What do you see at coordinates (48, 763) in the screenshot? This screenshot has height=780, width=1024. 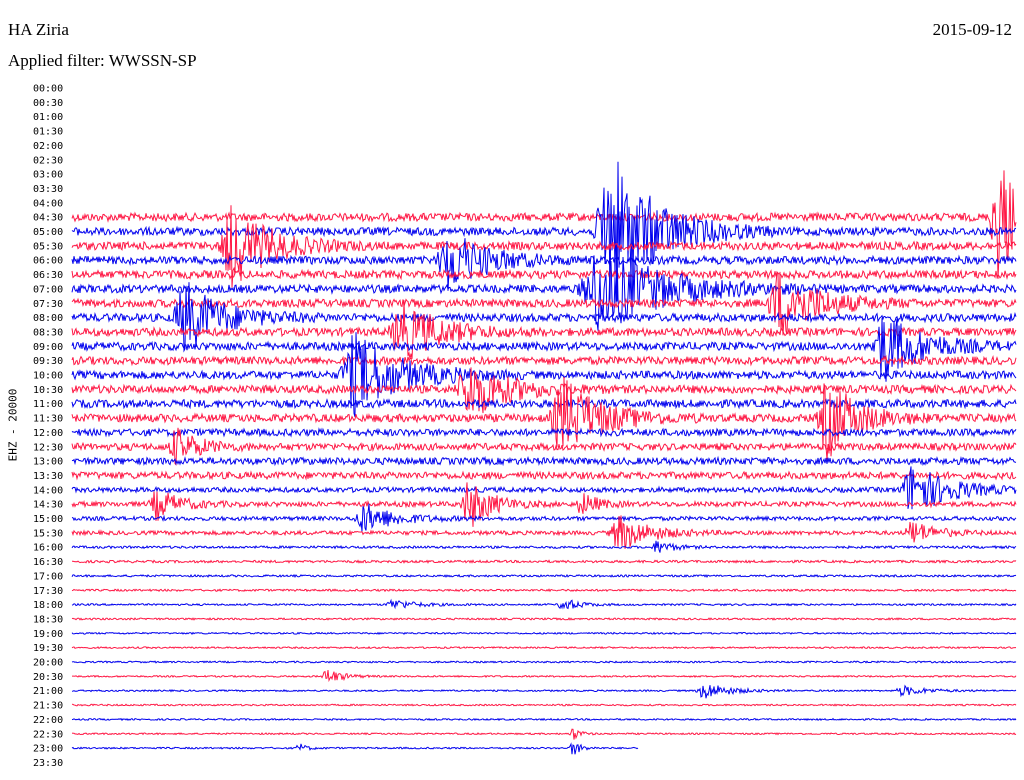 I see `time-tick-label: 23:30` at bounding box center [48, 763].